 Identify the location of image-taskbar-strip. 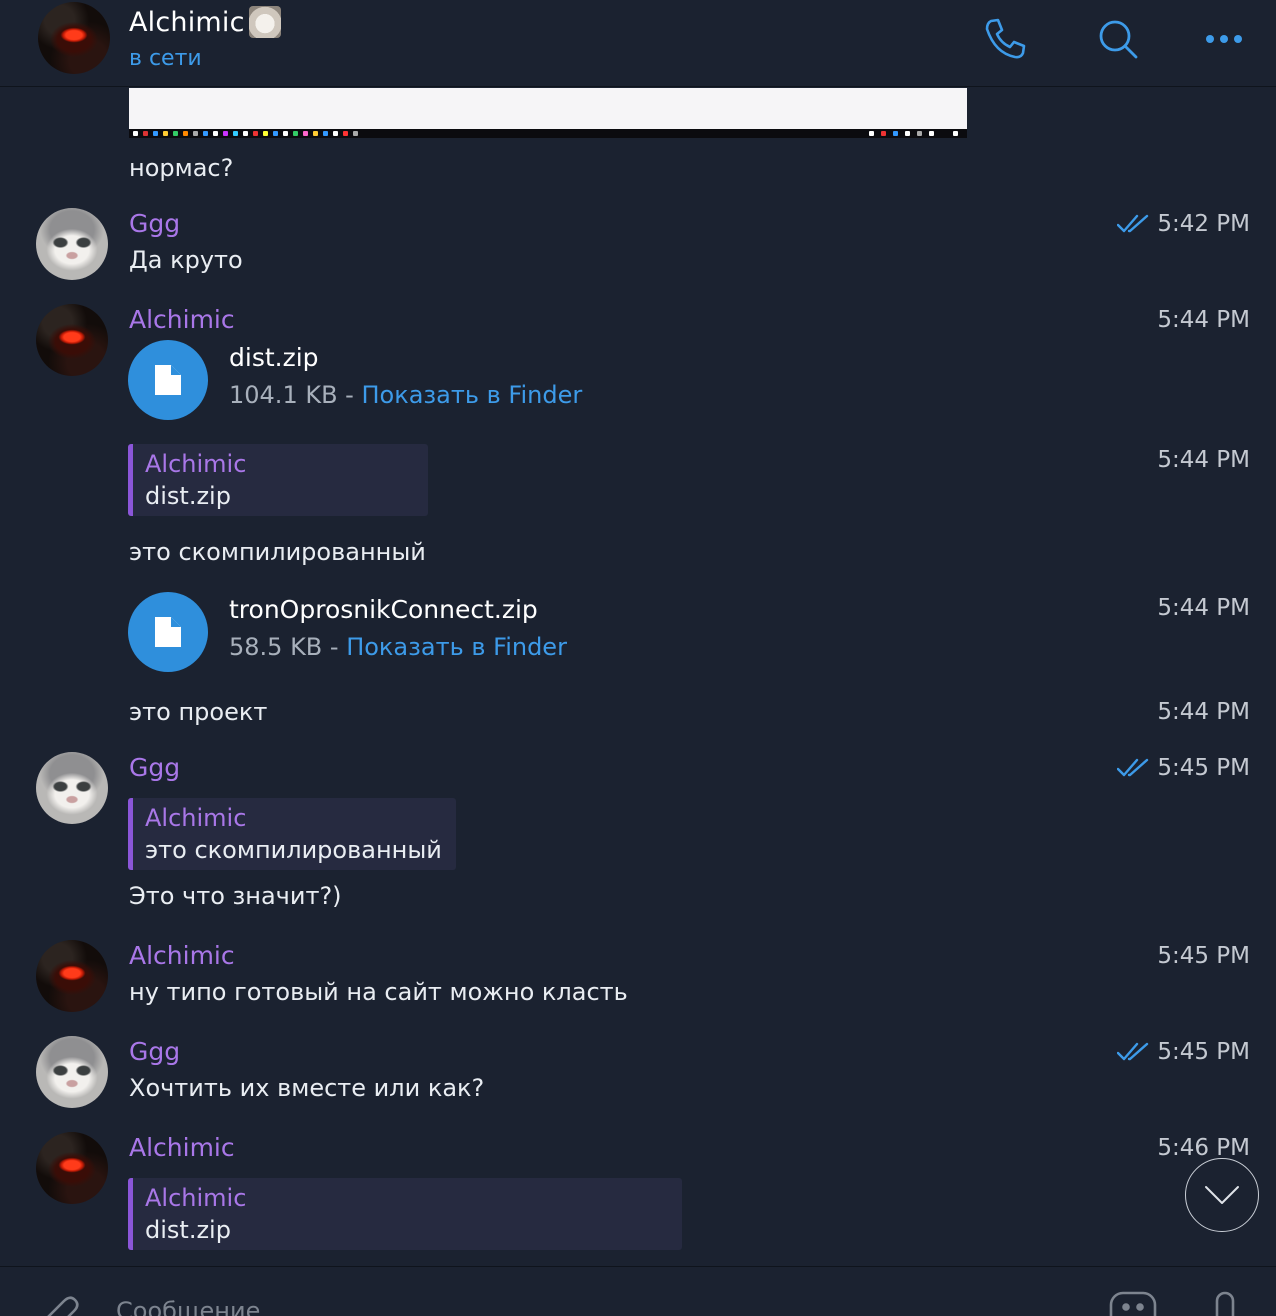
(548, 133).